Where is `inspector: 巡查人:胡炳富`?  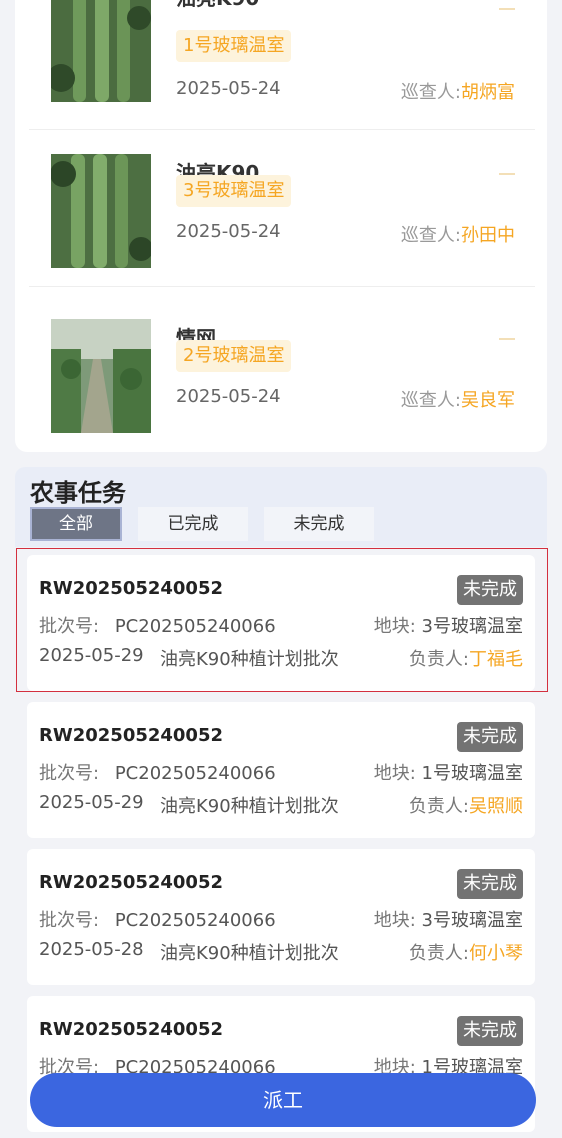 inspector: 巡查人:胡炳富 is located at coordinates (458, 91).